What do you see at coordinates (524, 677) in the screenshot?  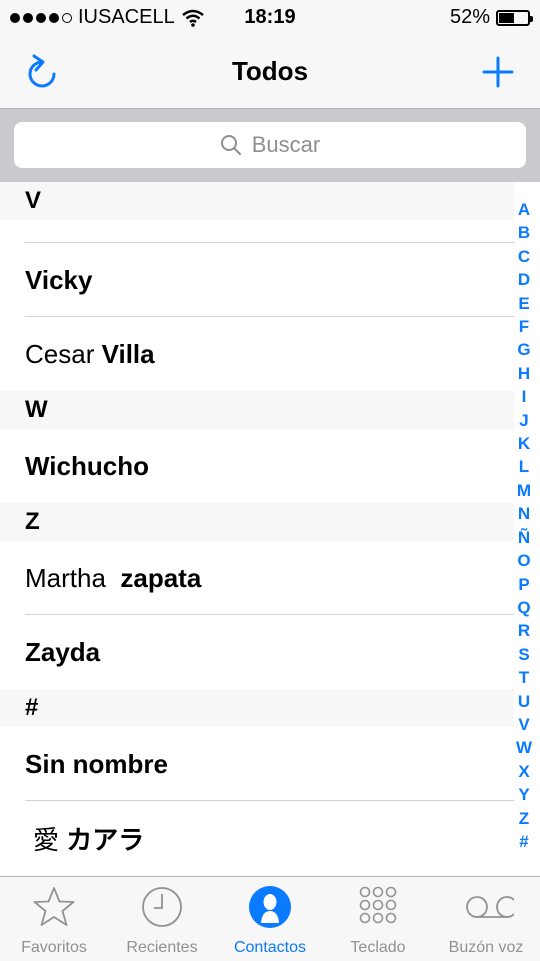 I see `index-letter: T` at bounding box center [524, 677].